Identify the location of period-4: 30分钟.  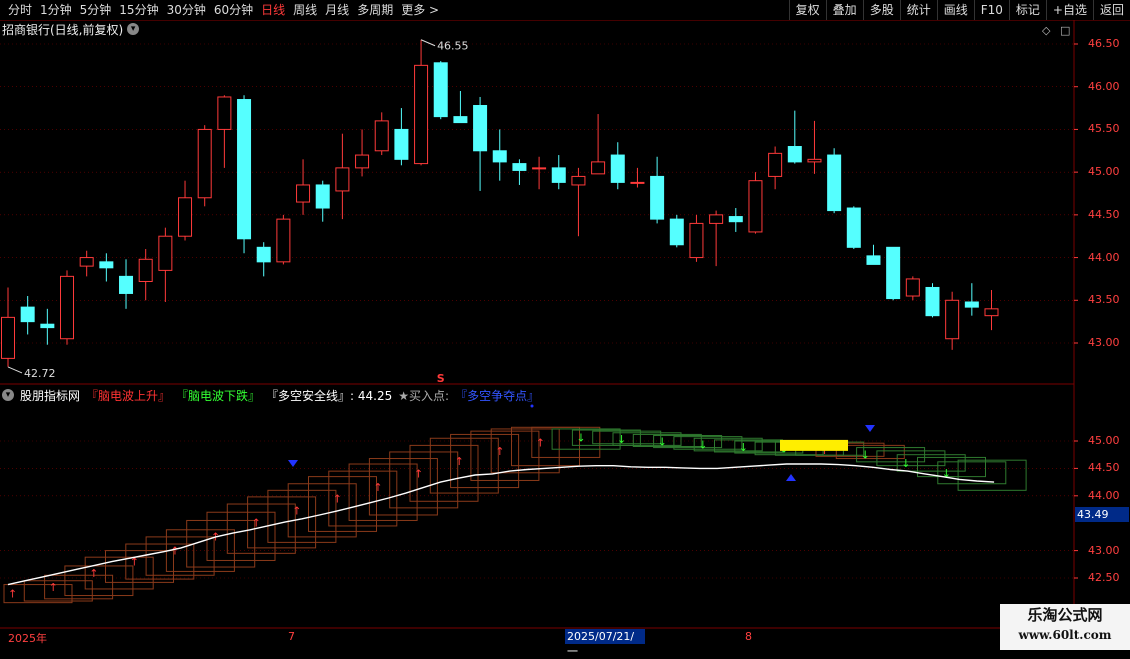
(186, 10).